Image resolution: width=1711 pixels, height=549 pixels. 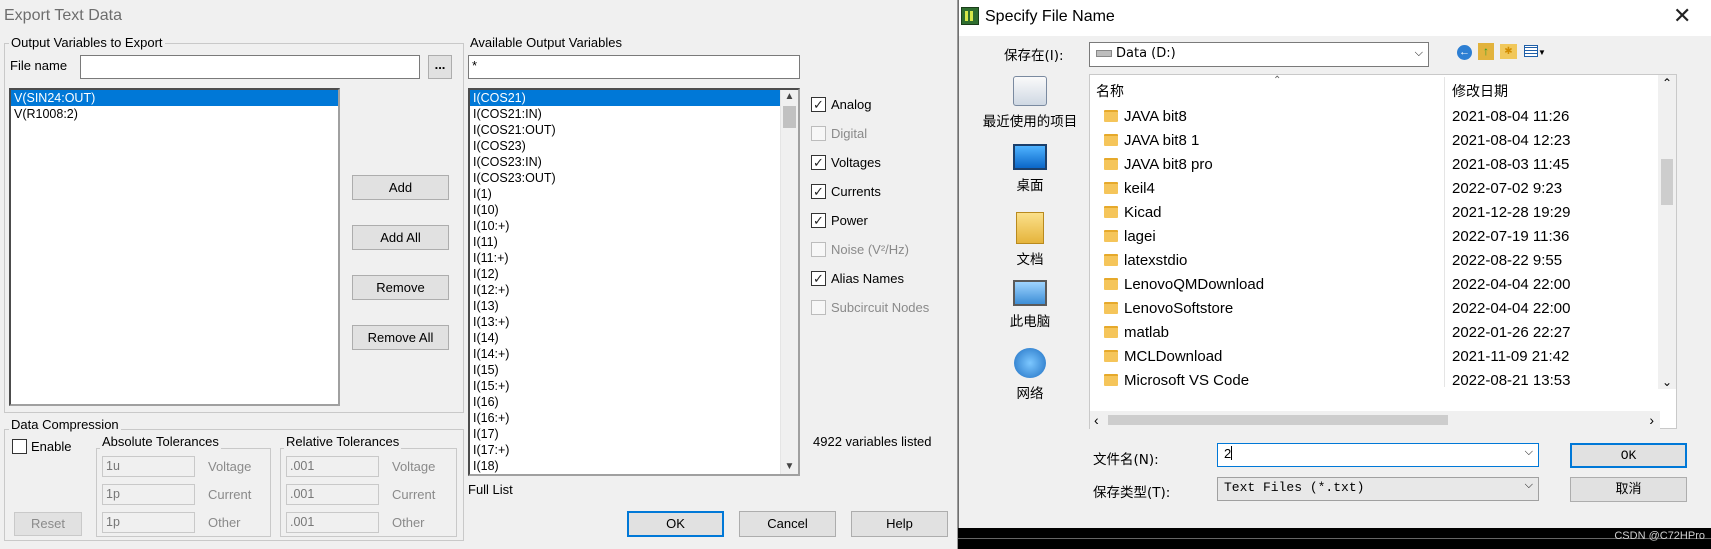 I want to click on scroll-up-icon: ▲, so click(x=789, y=97).